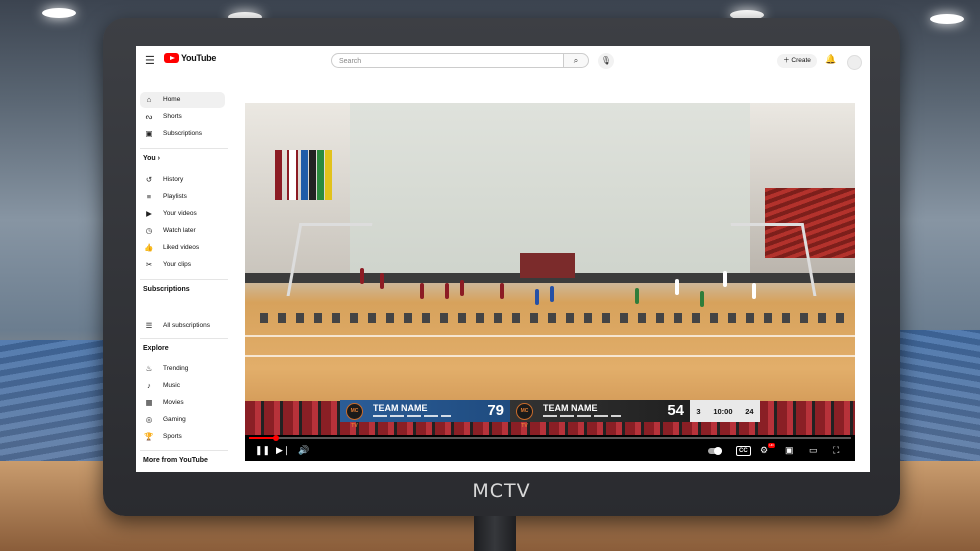  I want to click on youtube-play-icon, so click(171, 58).